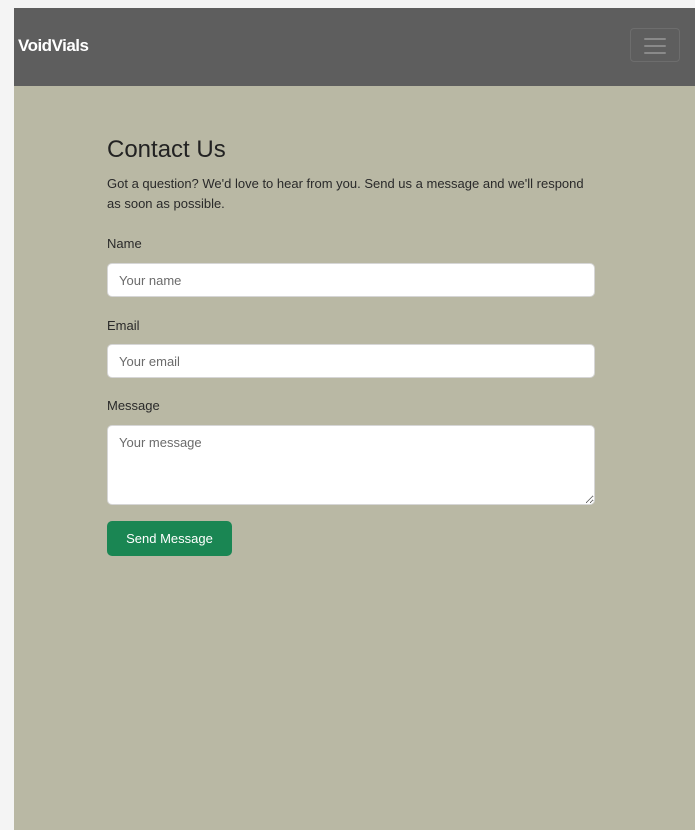 The image size is (695, 830). I want to click on name-label: Name, so click(124, 243).